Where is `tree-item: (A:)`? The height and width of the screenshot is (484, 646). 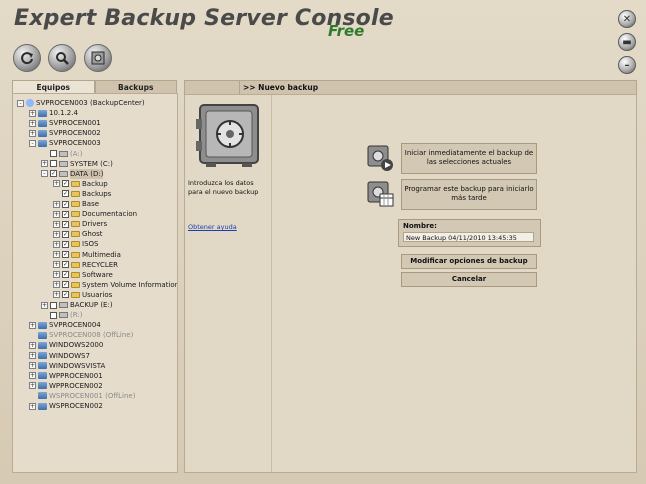 tree-item: (A:) is located at coordinates (62, 154).